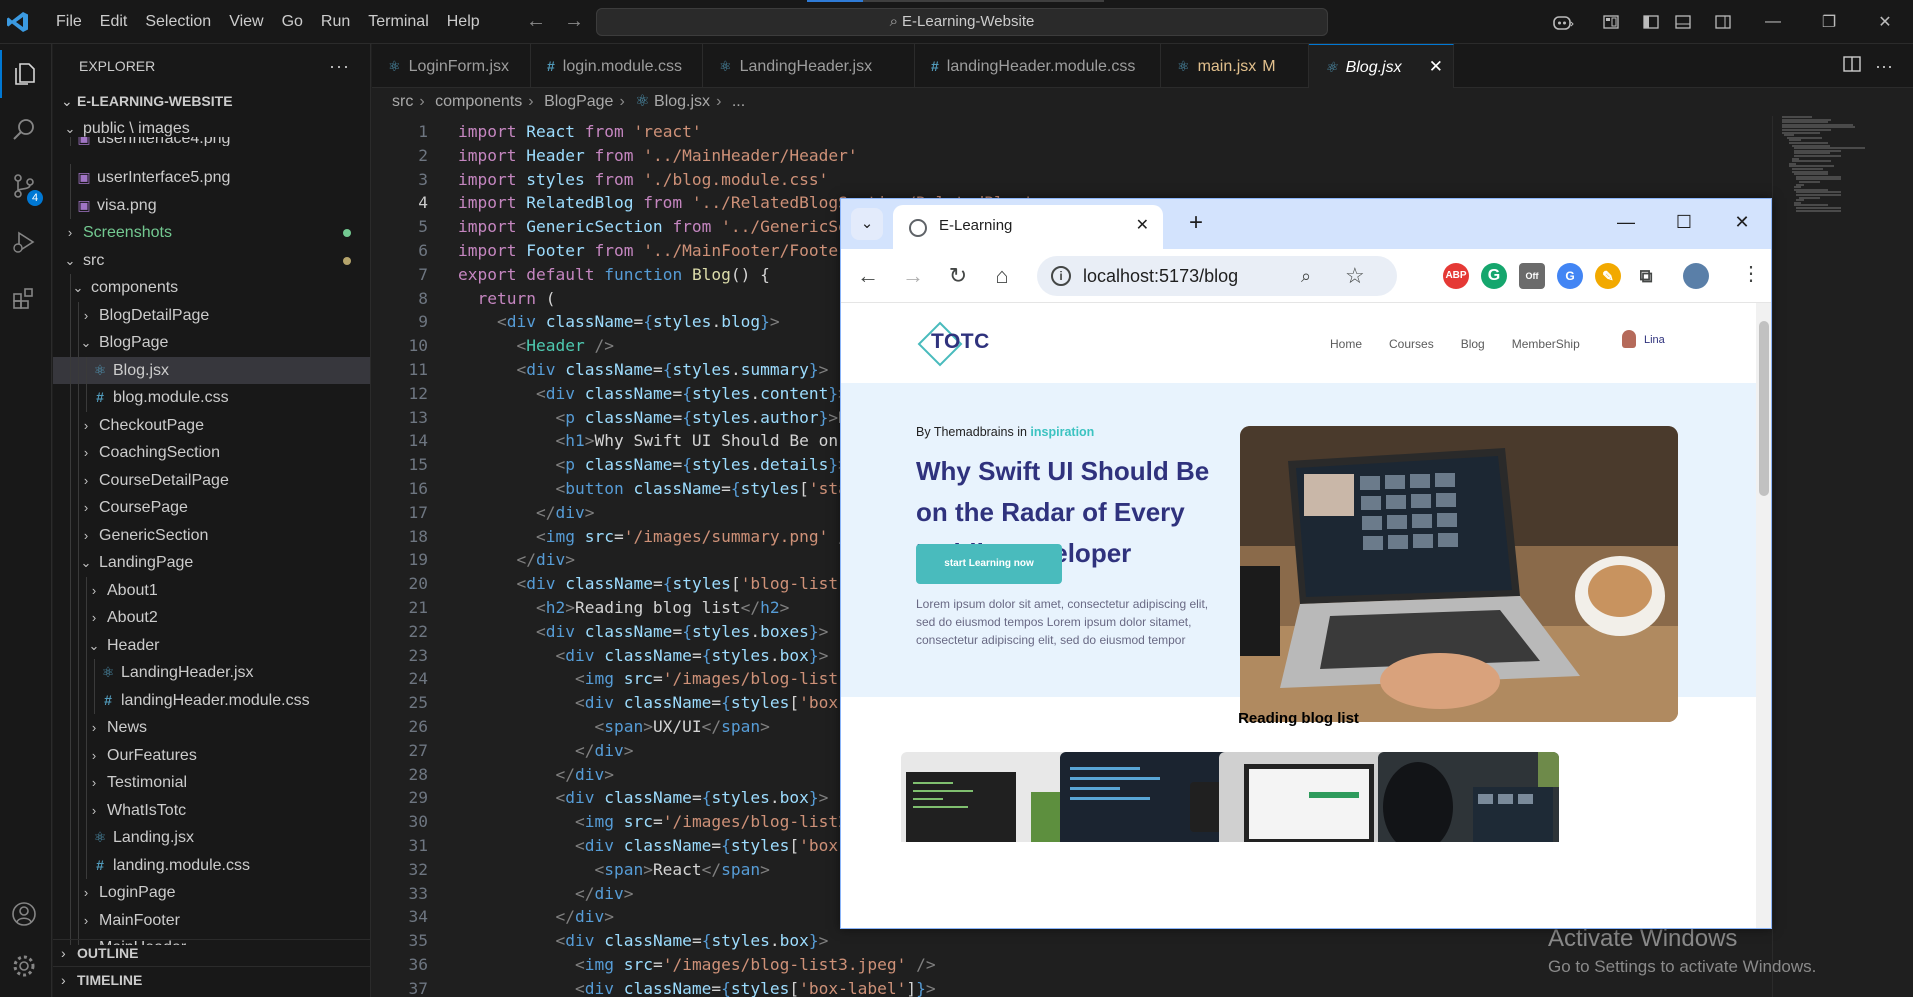 This screenshot has height=997, width=1913. Describe the element at coordinates (211, 480) in the screenshot. I see `tree-folder: › CourseDetailPage` at that location.